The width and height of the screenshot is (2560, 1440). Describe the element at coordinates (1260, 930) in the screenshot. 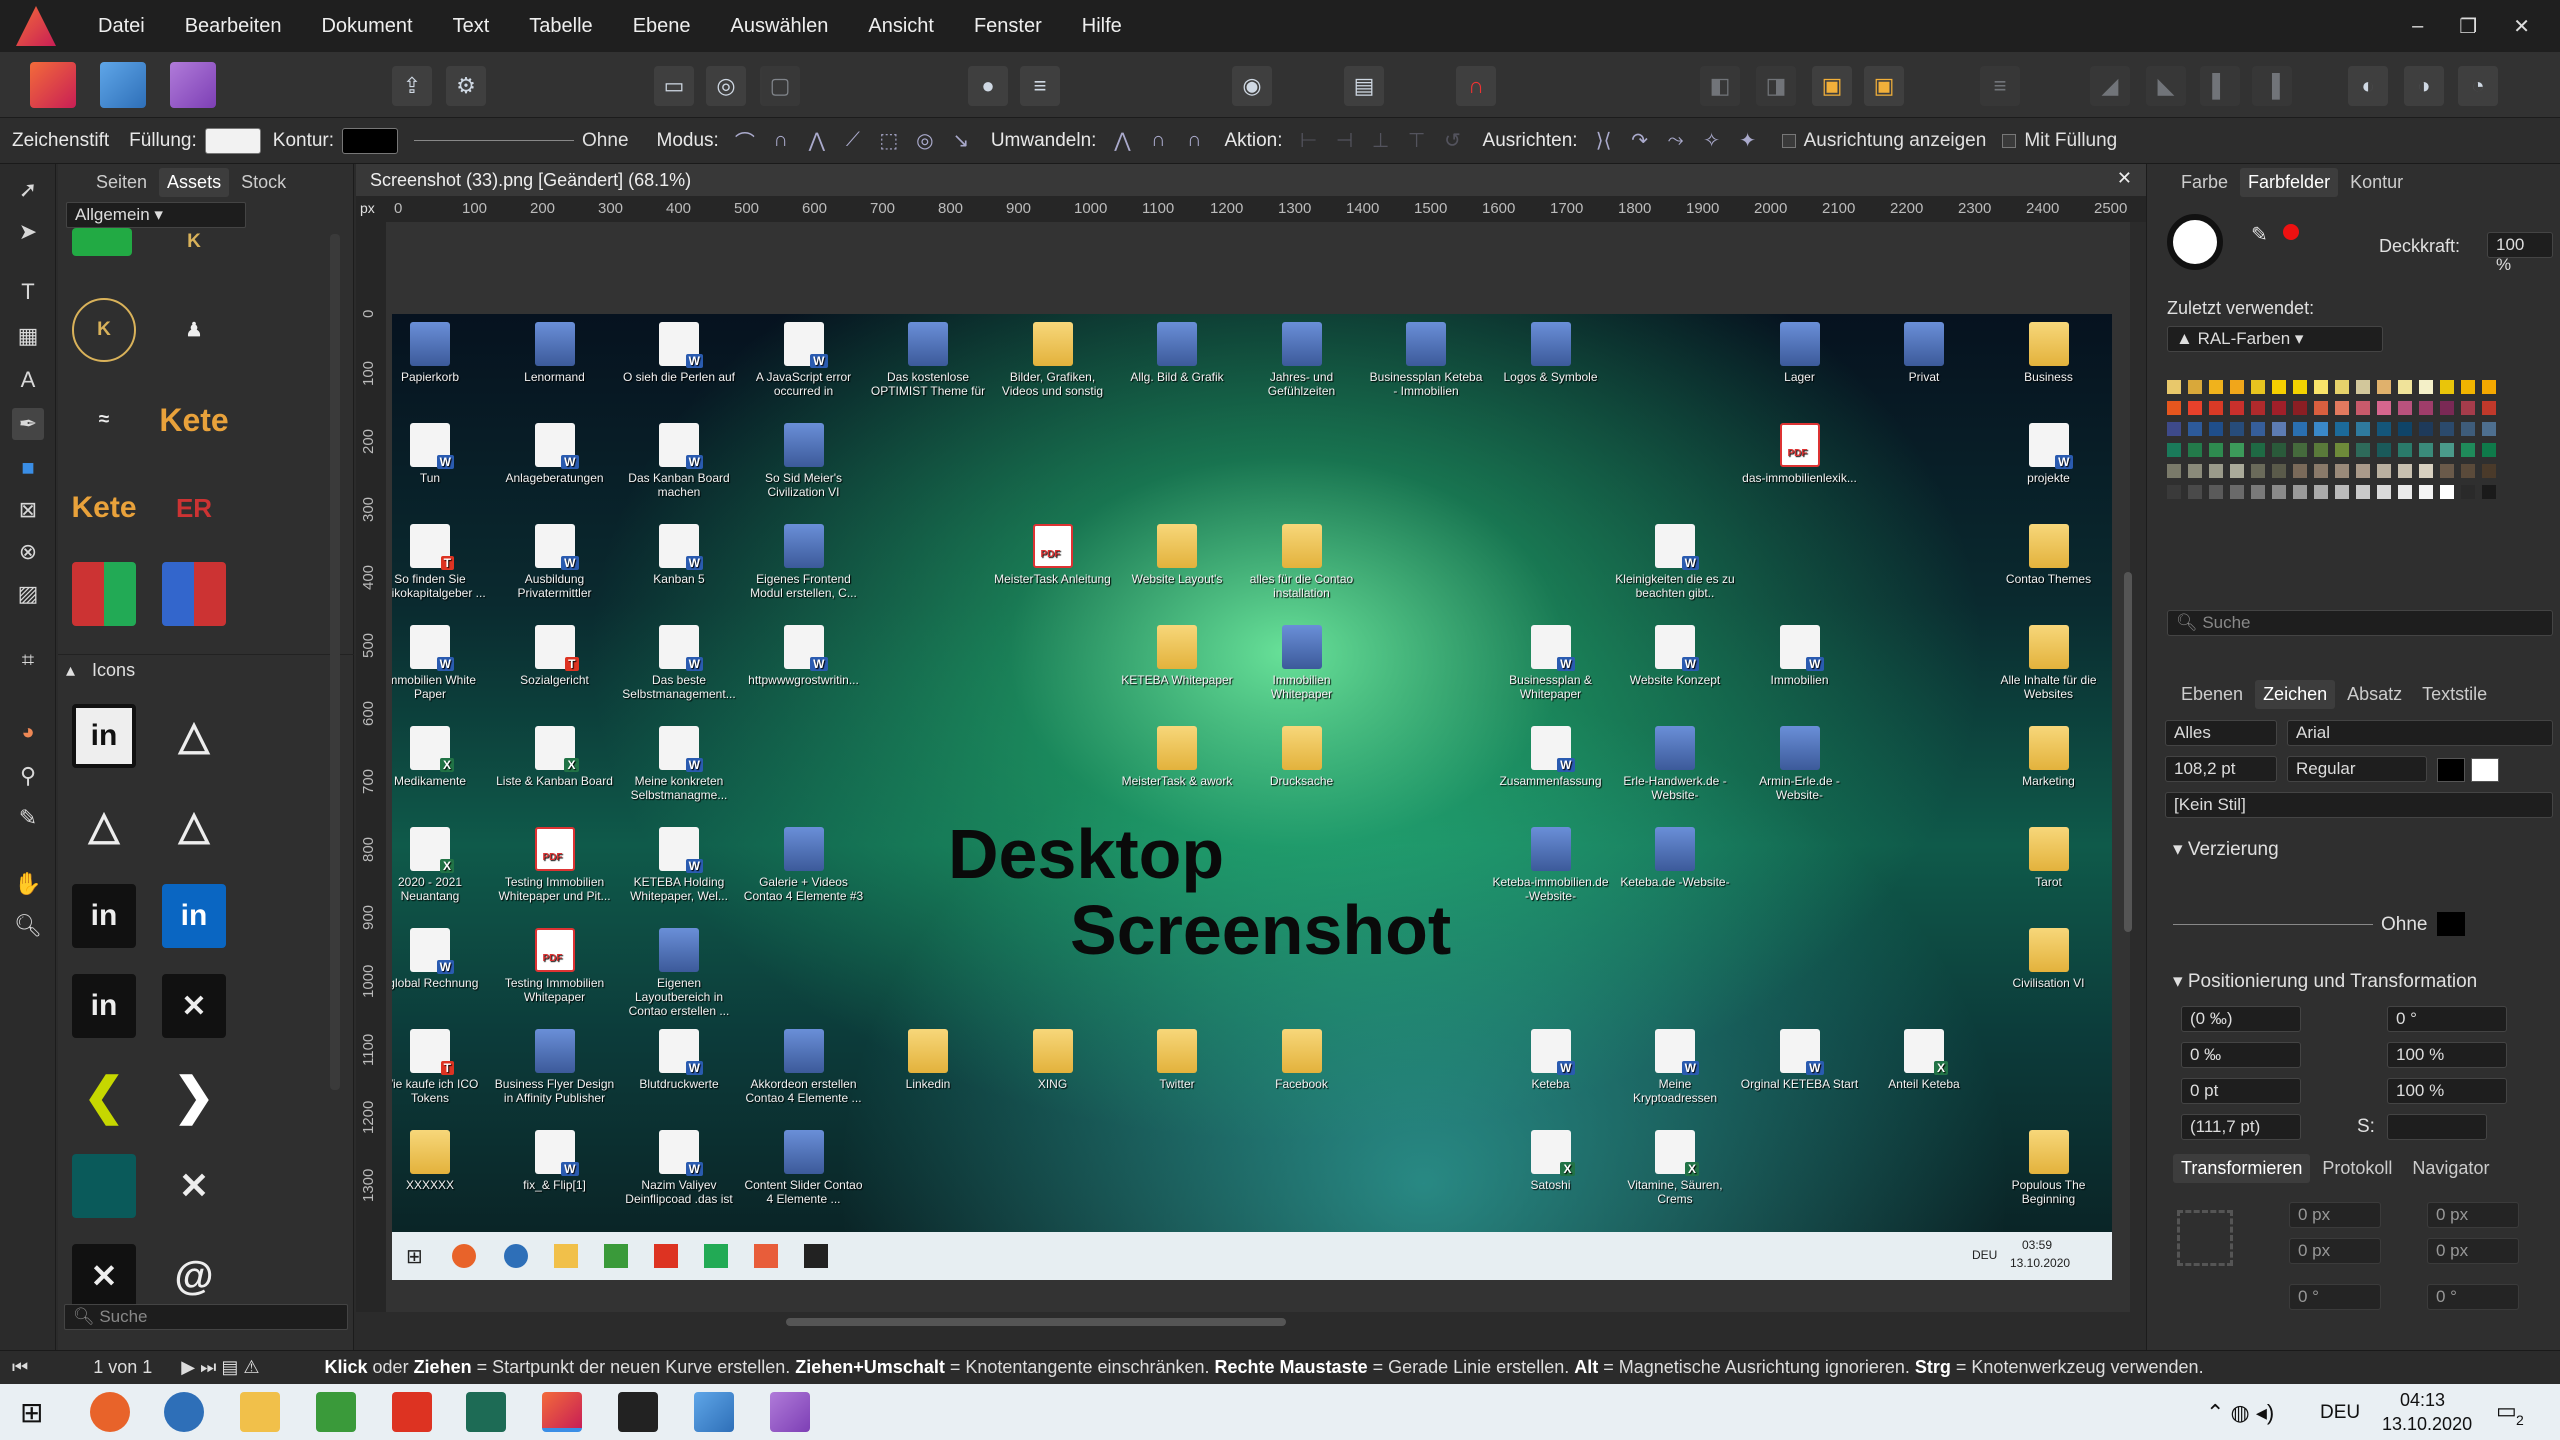

I see `overlay-text-screenshot: Screenshot` at that location.